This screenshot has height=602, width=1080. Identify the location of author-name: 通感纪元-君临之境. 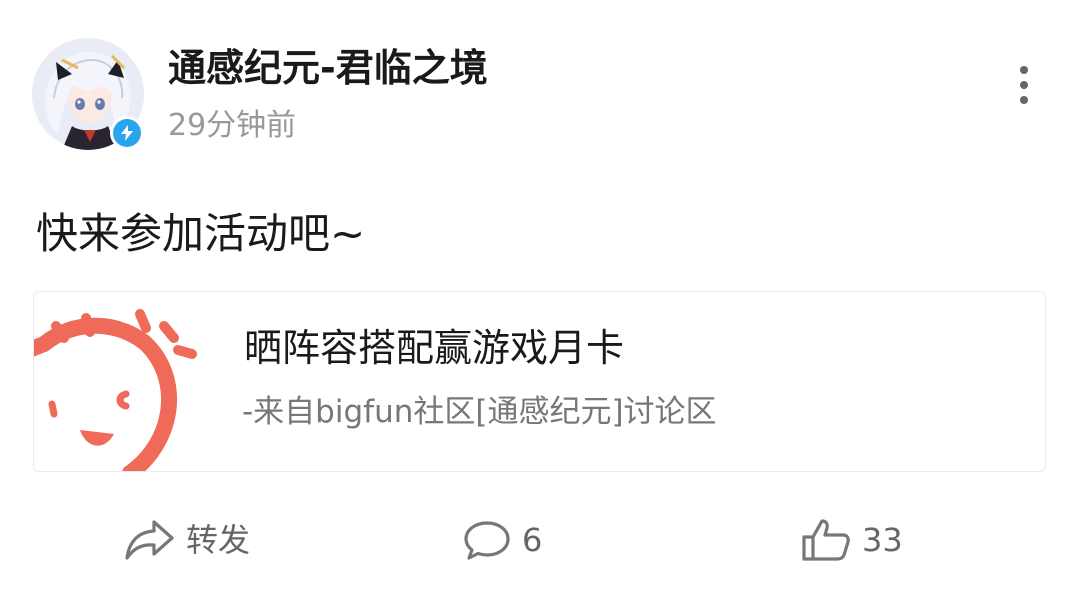
(328, 68).